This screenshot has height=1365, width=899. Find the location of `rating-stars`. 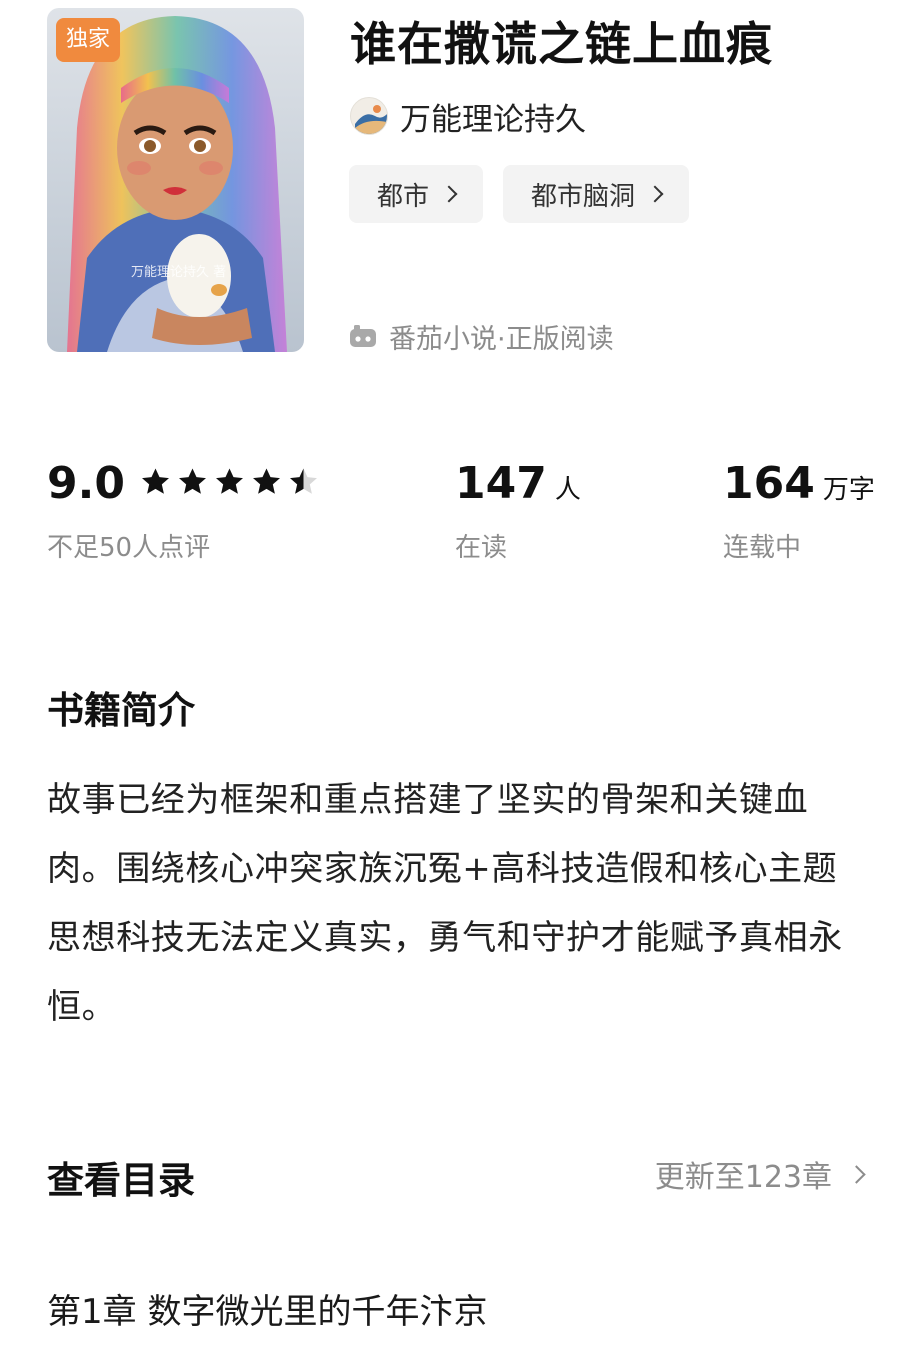

rating-stars is located at coordinates (229, 481).